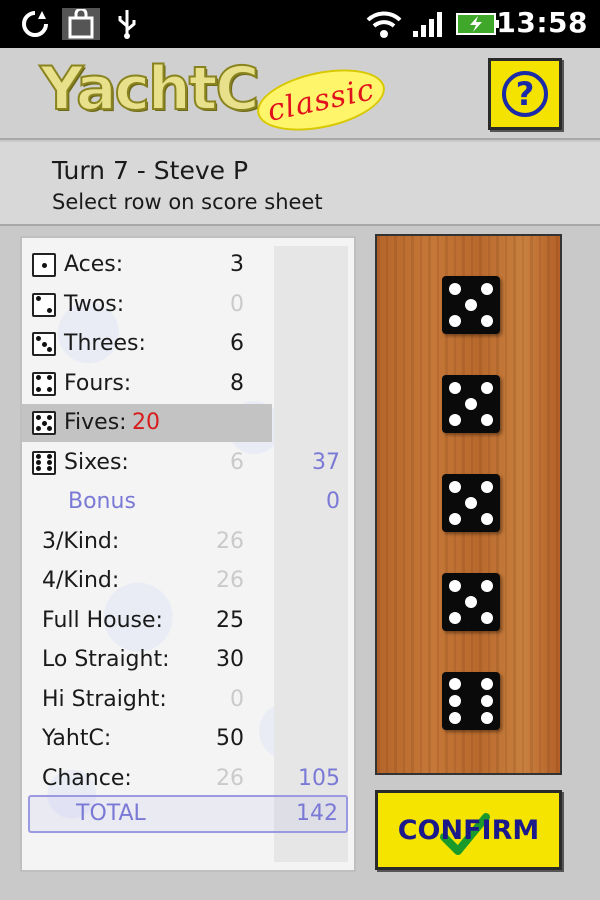 The image size is (600, 900). Describe the element at coordinates (319, 778) in the screenshot. I see `row-subtotal: 105` at that location.